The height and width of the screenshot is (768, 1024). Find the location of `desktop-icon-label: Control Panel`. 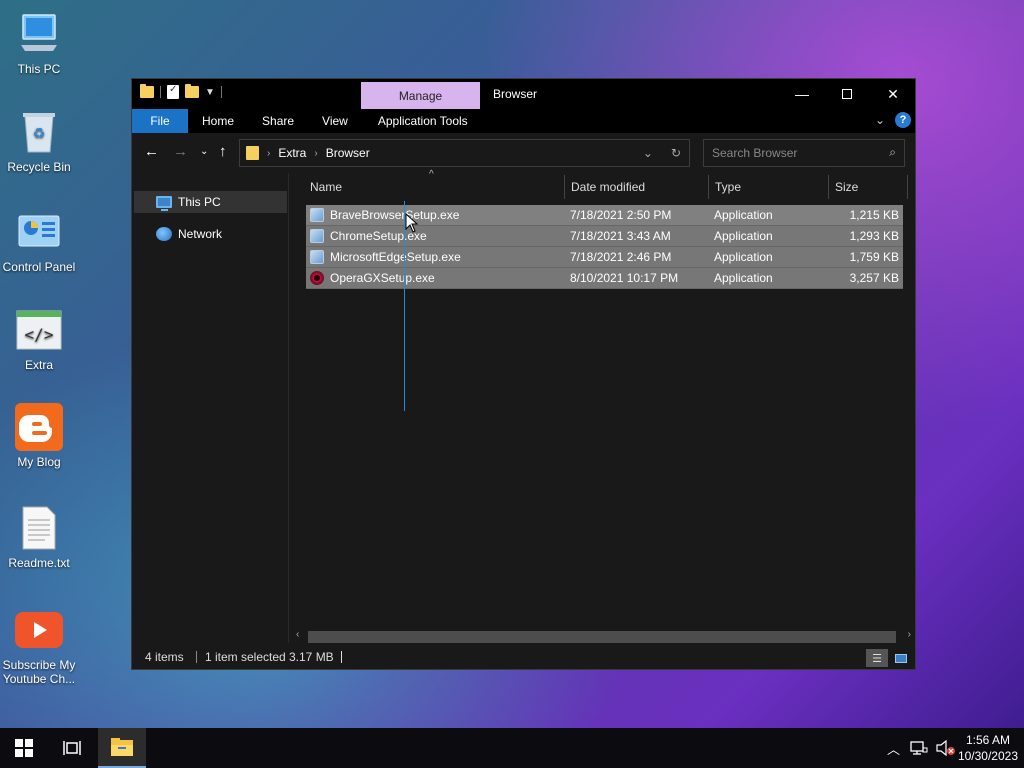

desktop-icon-label: Control Panel is located at coordinates (39, 267).